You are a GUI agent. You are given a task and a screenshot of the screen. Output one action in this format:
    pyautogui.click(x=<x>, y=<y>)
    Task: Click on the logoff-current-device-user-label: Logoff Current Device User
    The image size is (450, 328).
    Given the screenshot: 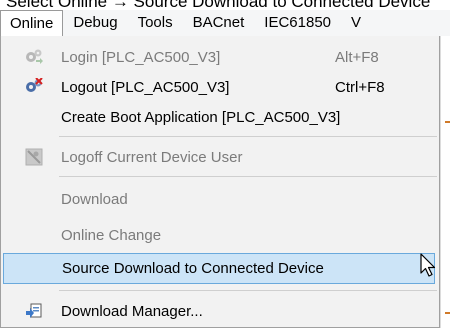 What is the action you would take?
    pyautogui.click(x=152, y=157)
    